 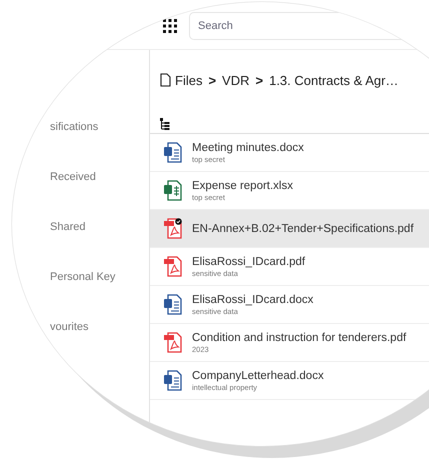 I want to click on file-name: Condition and instruction for tenderers.pdf, so click(x=299, y=338).